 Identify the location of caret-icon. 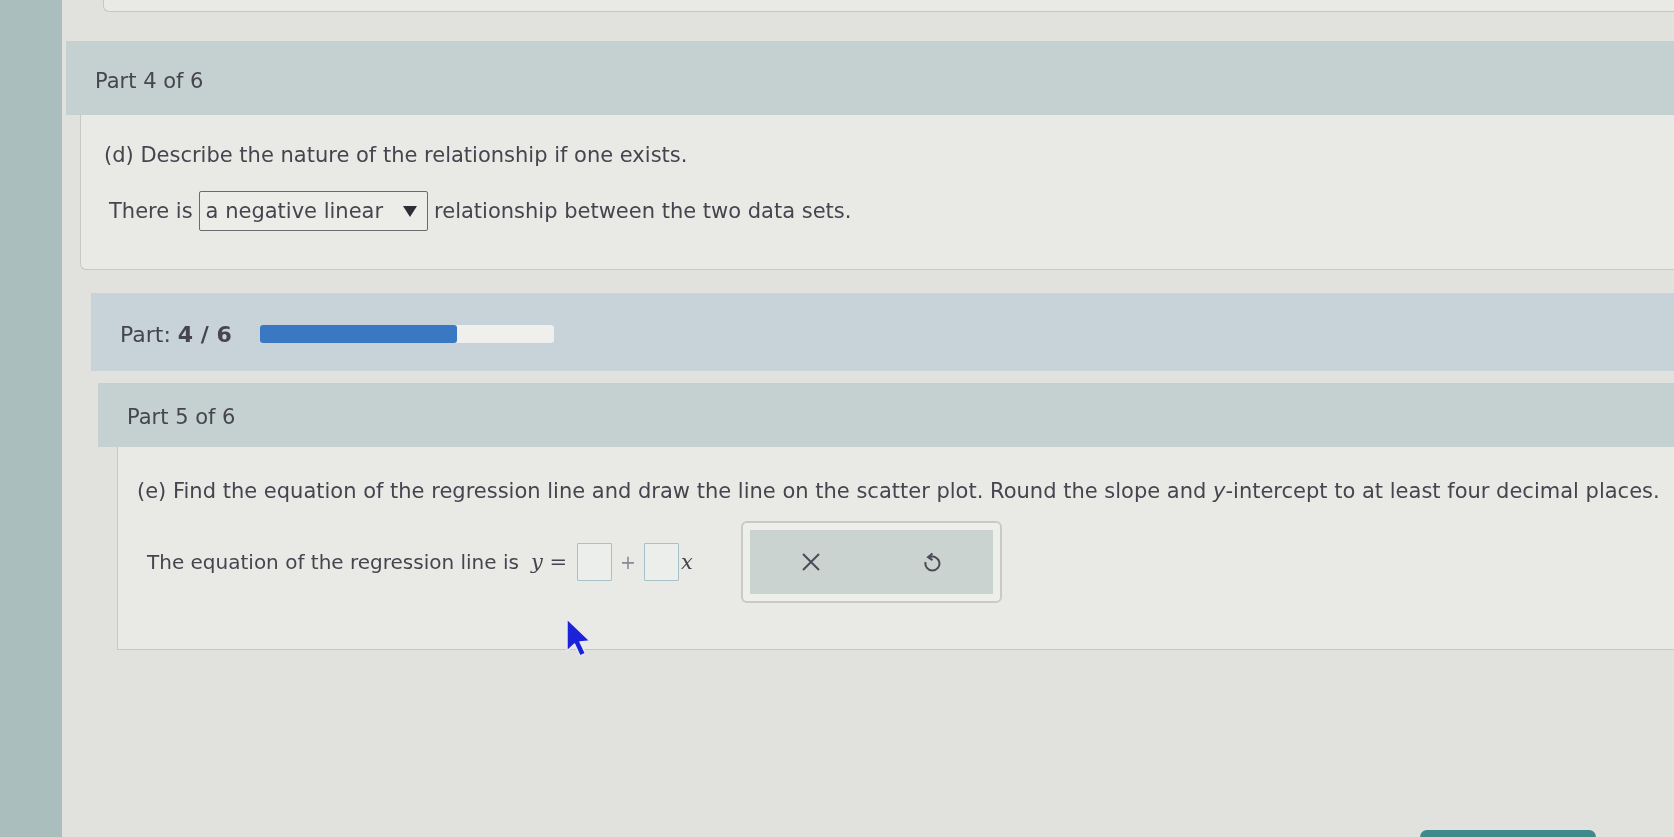
(410, 211).